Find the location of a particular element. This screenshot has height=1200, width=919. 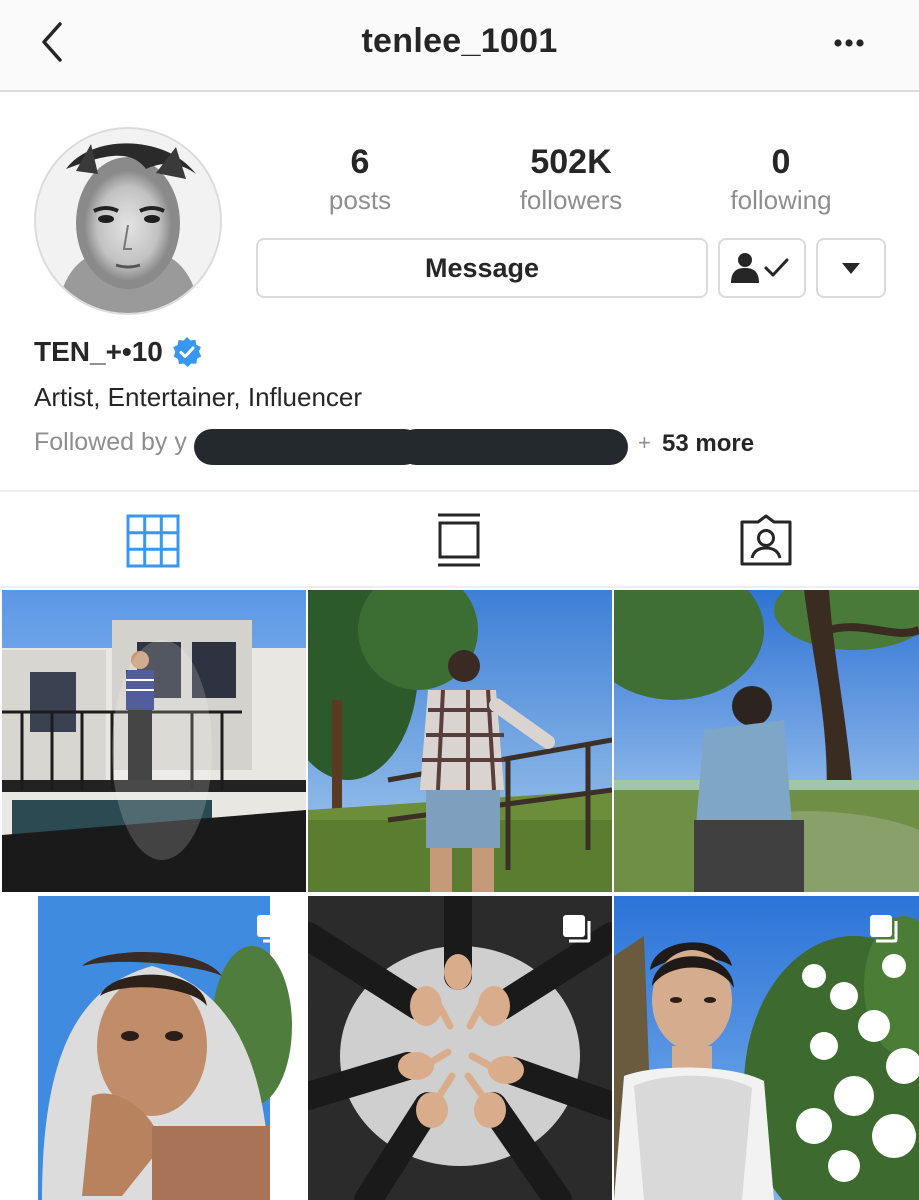

verified-badge-icon is located at coordinates (187, 352).